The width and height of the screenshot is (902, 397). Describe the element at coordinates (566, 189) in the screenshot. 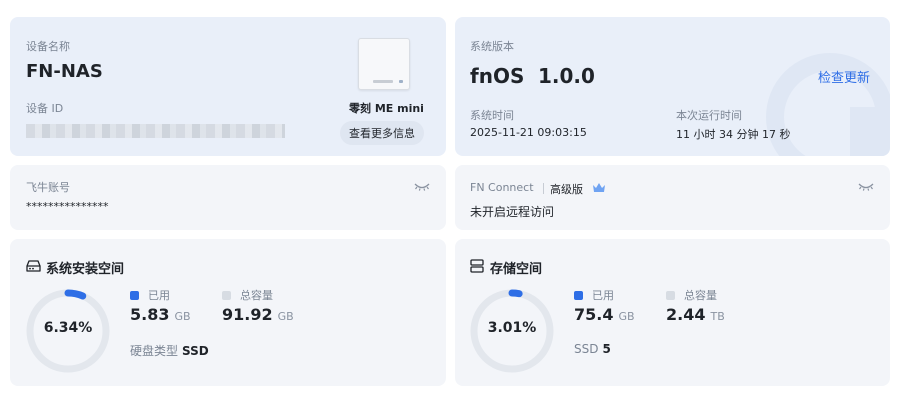

I see `connect-tier: 高级版` at that location.